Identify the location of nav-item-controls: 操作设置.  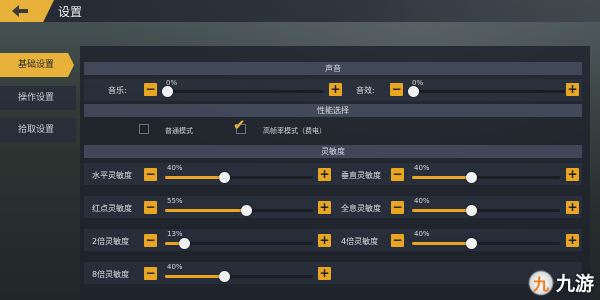
(38, 98).